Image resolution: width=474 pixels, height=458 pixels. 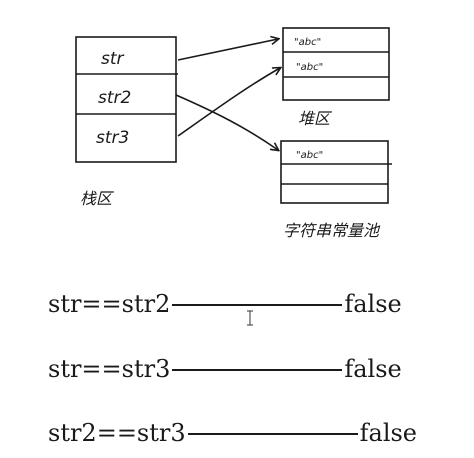 What do you see at coordinates (250, 318) in the screenshot?
I see `text-cursor-icon` at bounding box center [250, 318].